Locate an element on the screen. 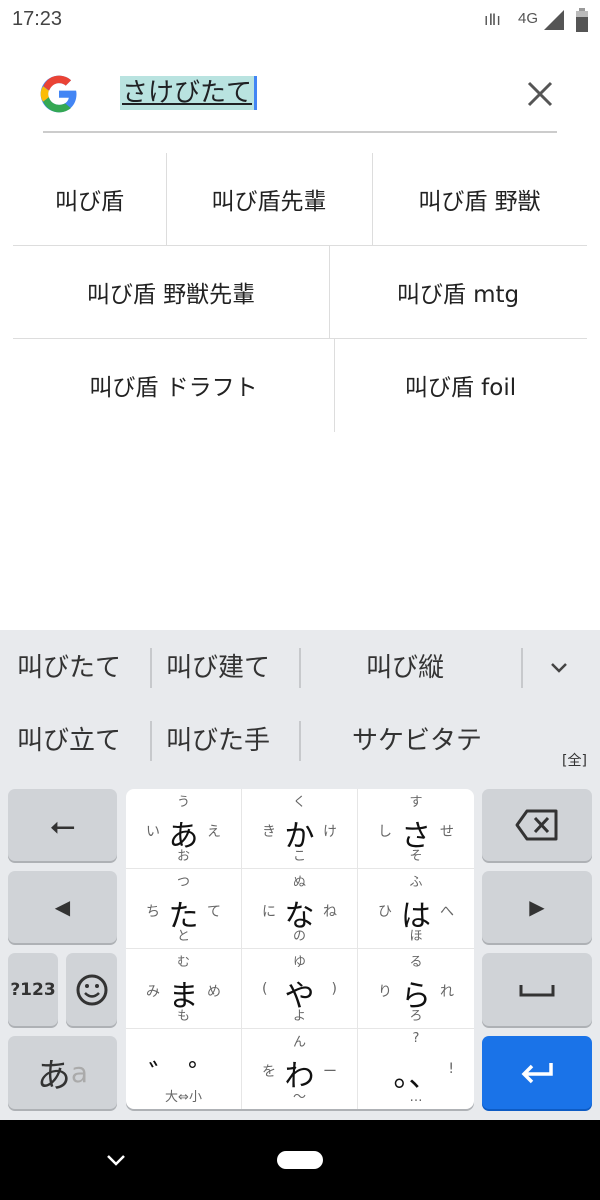 The image size is (600, 1200). cursor-left-key: ◀ is located at coordinates (62, 907).